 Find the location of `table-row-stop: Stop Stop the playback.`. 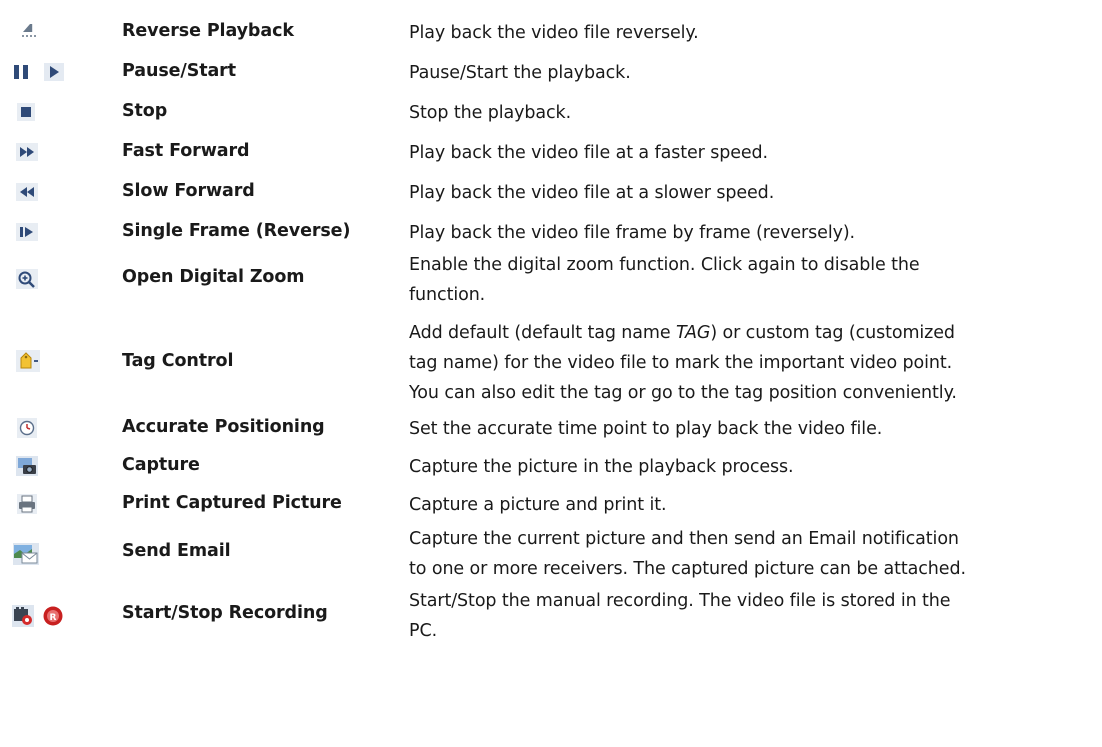

table-row-stop: Stop Stop the playback. is located at coordinates (551, 113).